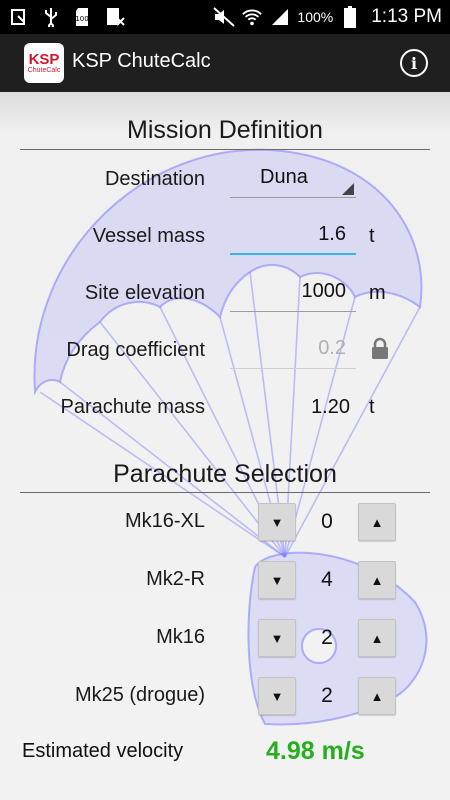  Describe the element at coordinates (327, 579) in the screenshot. I see `parachute-count: 4` at that location.